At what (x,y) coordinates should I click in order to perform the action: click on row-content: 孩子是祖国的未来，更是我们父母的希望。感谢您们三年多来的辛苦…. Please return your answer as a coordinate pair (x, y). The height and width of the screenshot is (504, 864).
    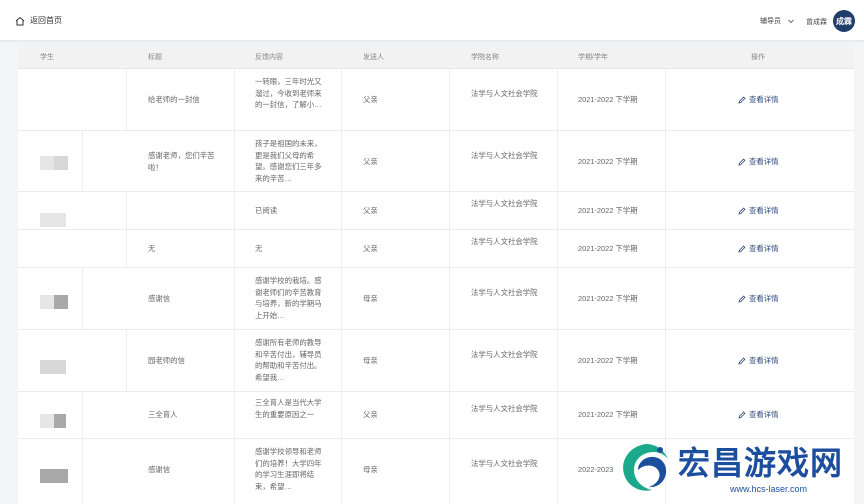
    Looking at the image, I should click on (288, 161).